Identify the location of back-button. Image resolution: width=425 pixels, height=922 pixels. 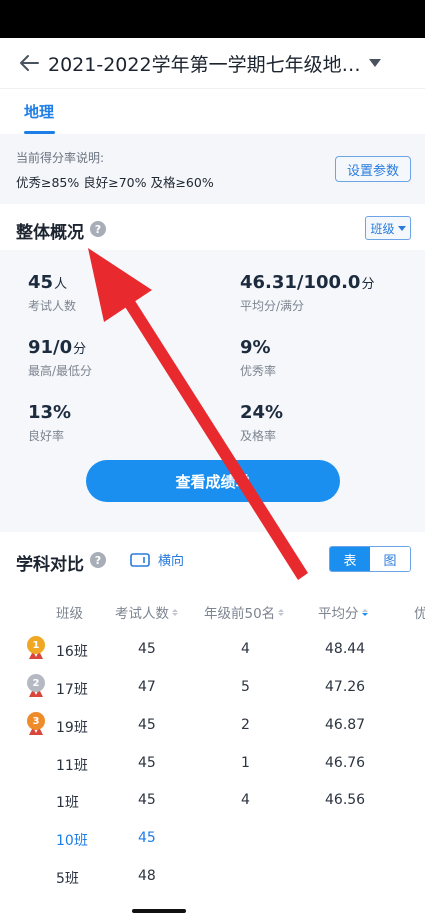
(29, 63).